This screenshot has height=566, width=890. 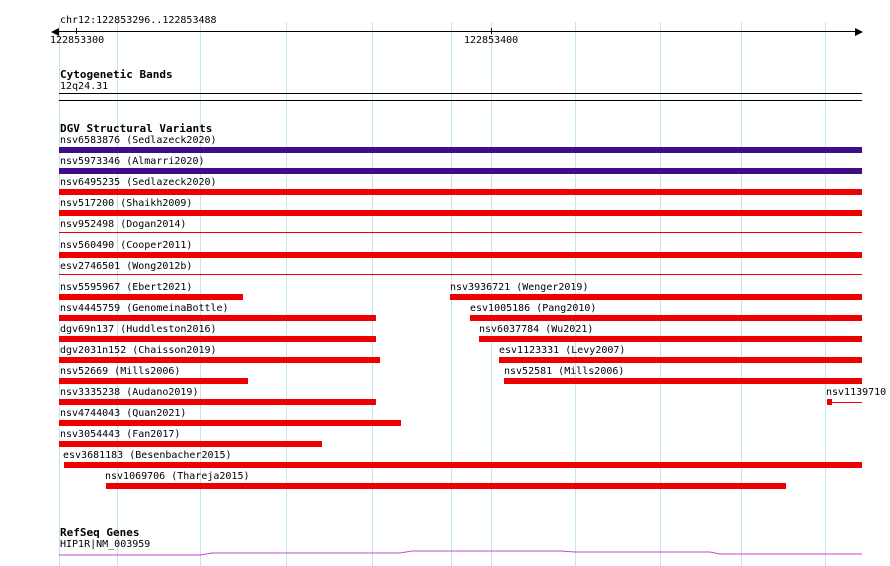 What do you see at coordinates (177, 477) in the screenshot?
I see `feature-label: nsv1069706 (Thareja2015)` at bounding box center [177, 477].